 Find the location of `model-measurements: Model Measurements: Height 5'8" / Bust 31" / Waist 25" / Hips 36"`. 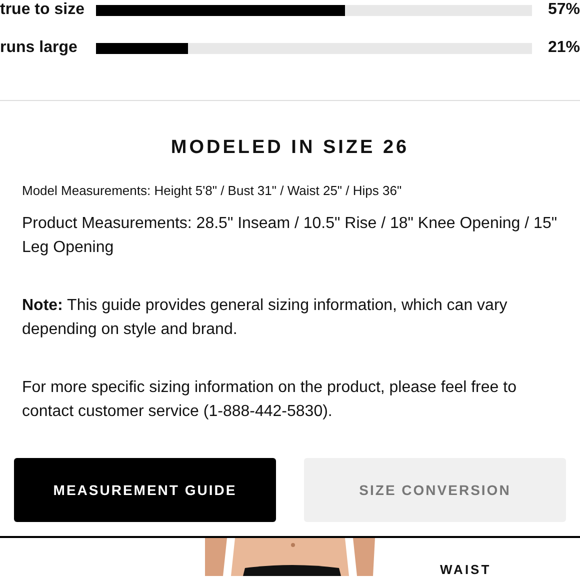

model-measurements: Model Measurements: Height 5'8" / Bust 31" / Waist 25" / Hips 36" is located at coordinates (212, 190).